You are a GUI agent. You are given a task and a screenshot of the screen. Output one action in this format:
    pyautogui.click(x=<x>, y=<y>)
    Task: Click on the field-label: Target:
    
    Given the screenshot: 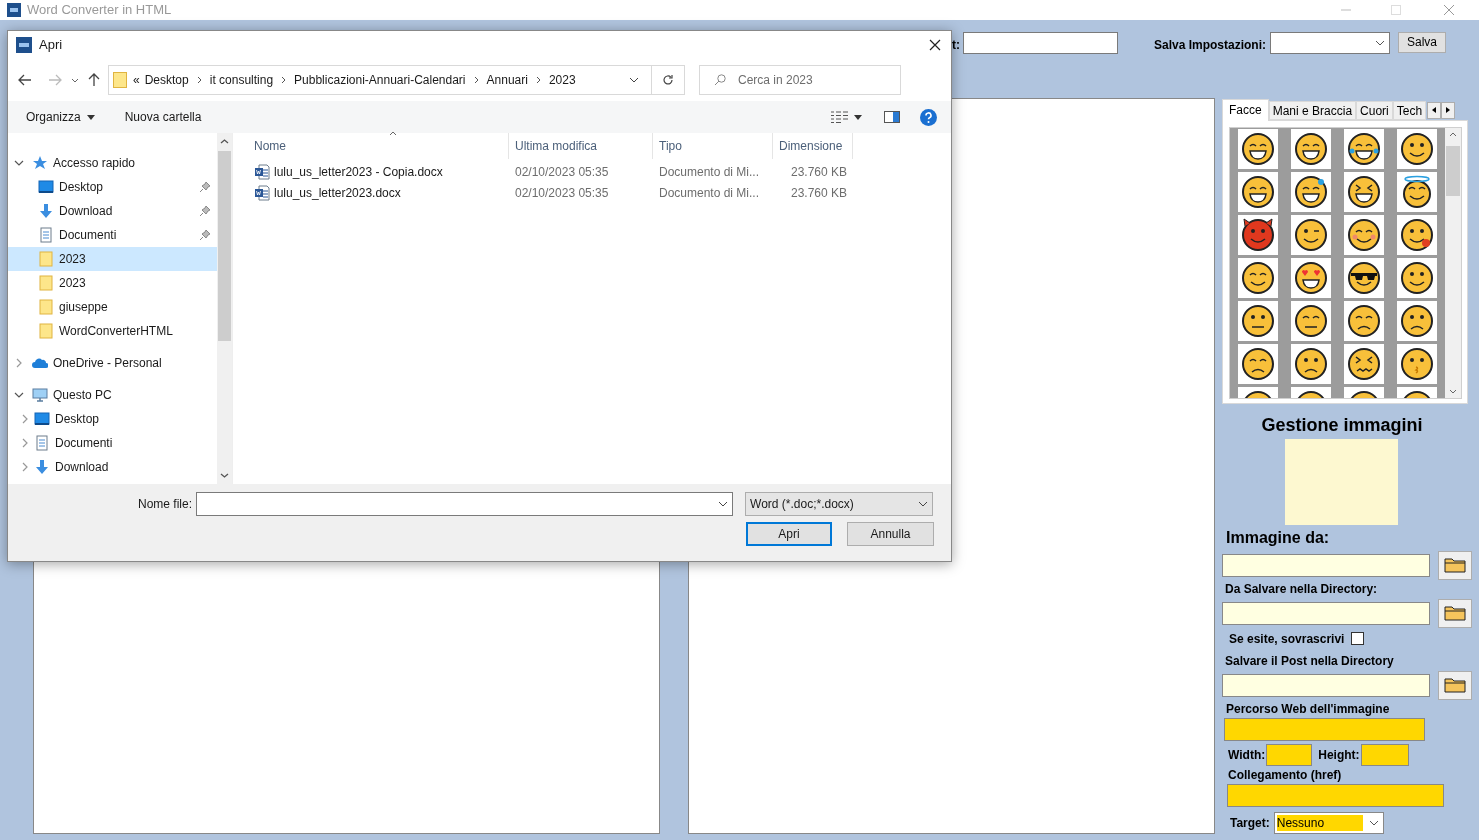 What is the action you would take?
    pyautogui.click(x=1250, y=823)
    